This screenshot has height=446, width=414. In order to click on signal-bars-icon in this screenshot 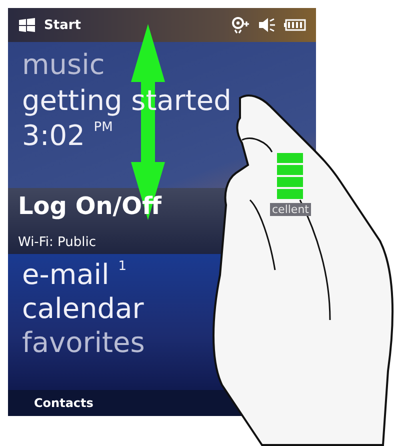, I will do `click(290, 177)`.